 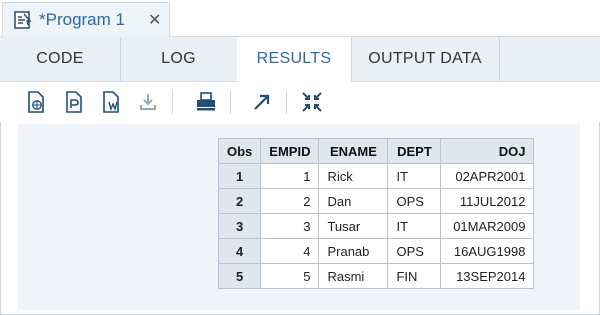 I want to click on ename-cell: Dan, so click(x=353, y=201).